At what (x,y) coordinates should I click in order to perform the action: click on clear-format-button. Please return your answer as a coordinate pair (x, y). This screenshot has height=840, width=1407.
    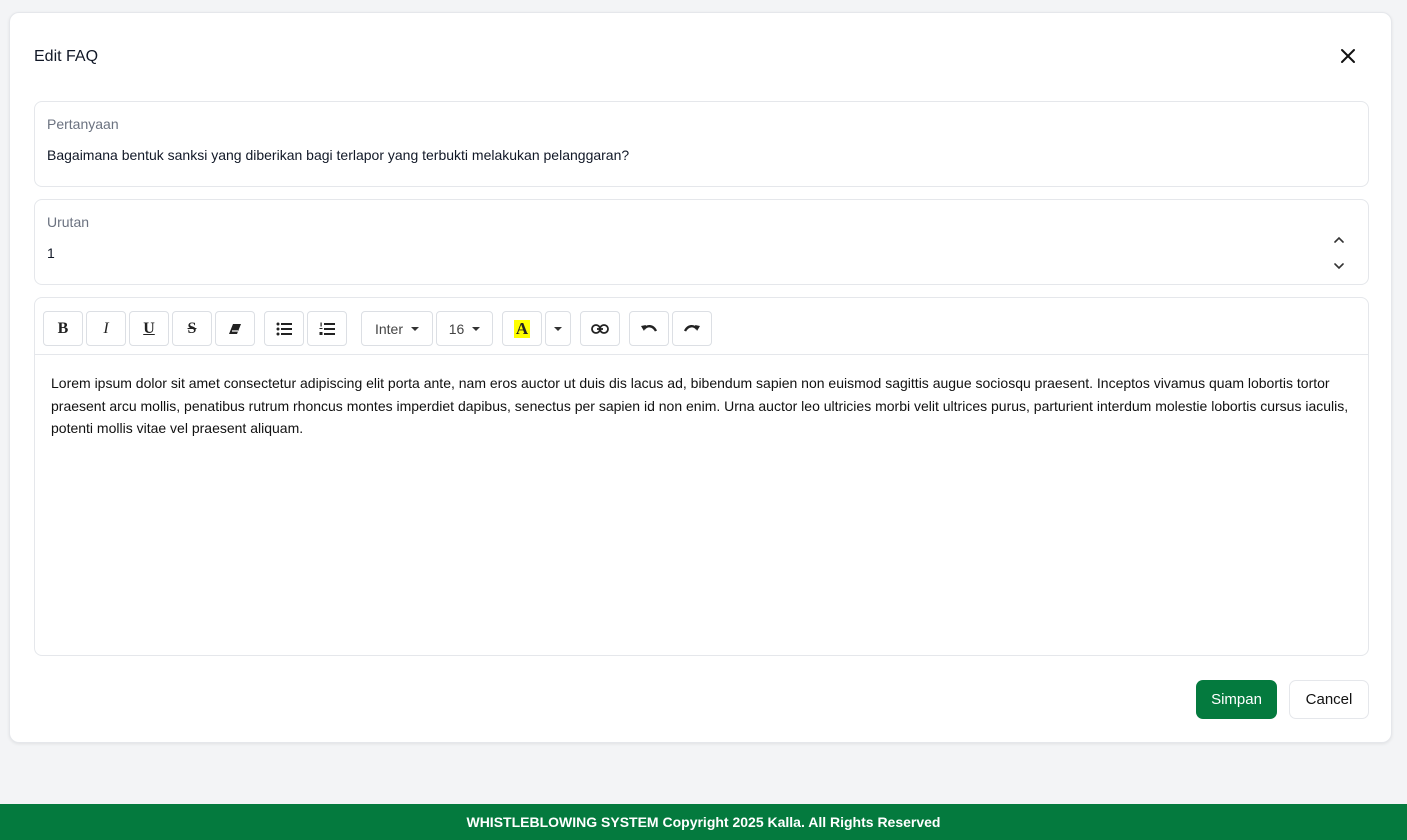
    Looking at the image, I should click on (235, 328).